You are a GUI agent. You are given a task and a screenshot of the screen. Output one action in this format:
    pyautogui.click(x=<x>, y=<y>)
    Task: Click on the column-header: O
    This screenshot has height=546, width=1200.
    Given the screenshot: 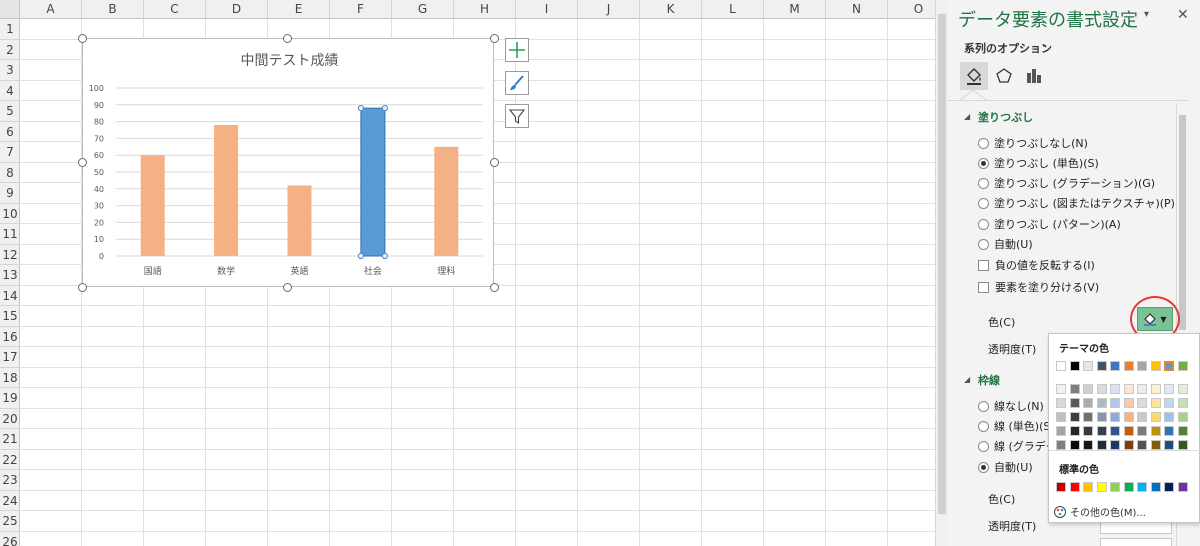 What is the action you would take?
    pyautogui.click(x=911, y=9)
    